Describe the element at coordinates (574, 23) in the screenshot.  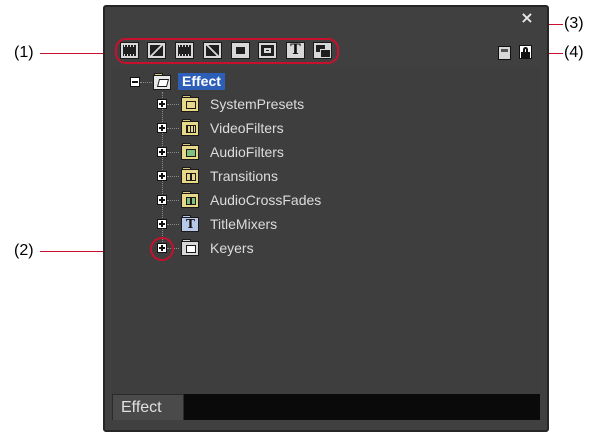
I see `callout-3: (3)` at that location.